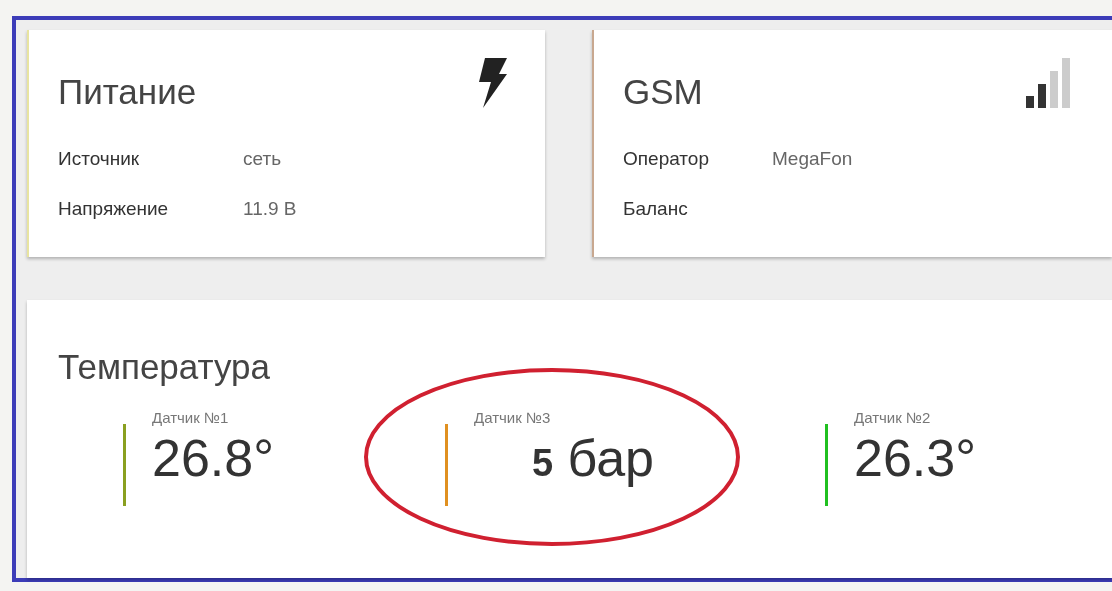 The height and width of the screenshot is (591, 1112). Describe the element at coordinates (593, 458) in the screenshot. I see `sensor-value: 5 бар` at that location.